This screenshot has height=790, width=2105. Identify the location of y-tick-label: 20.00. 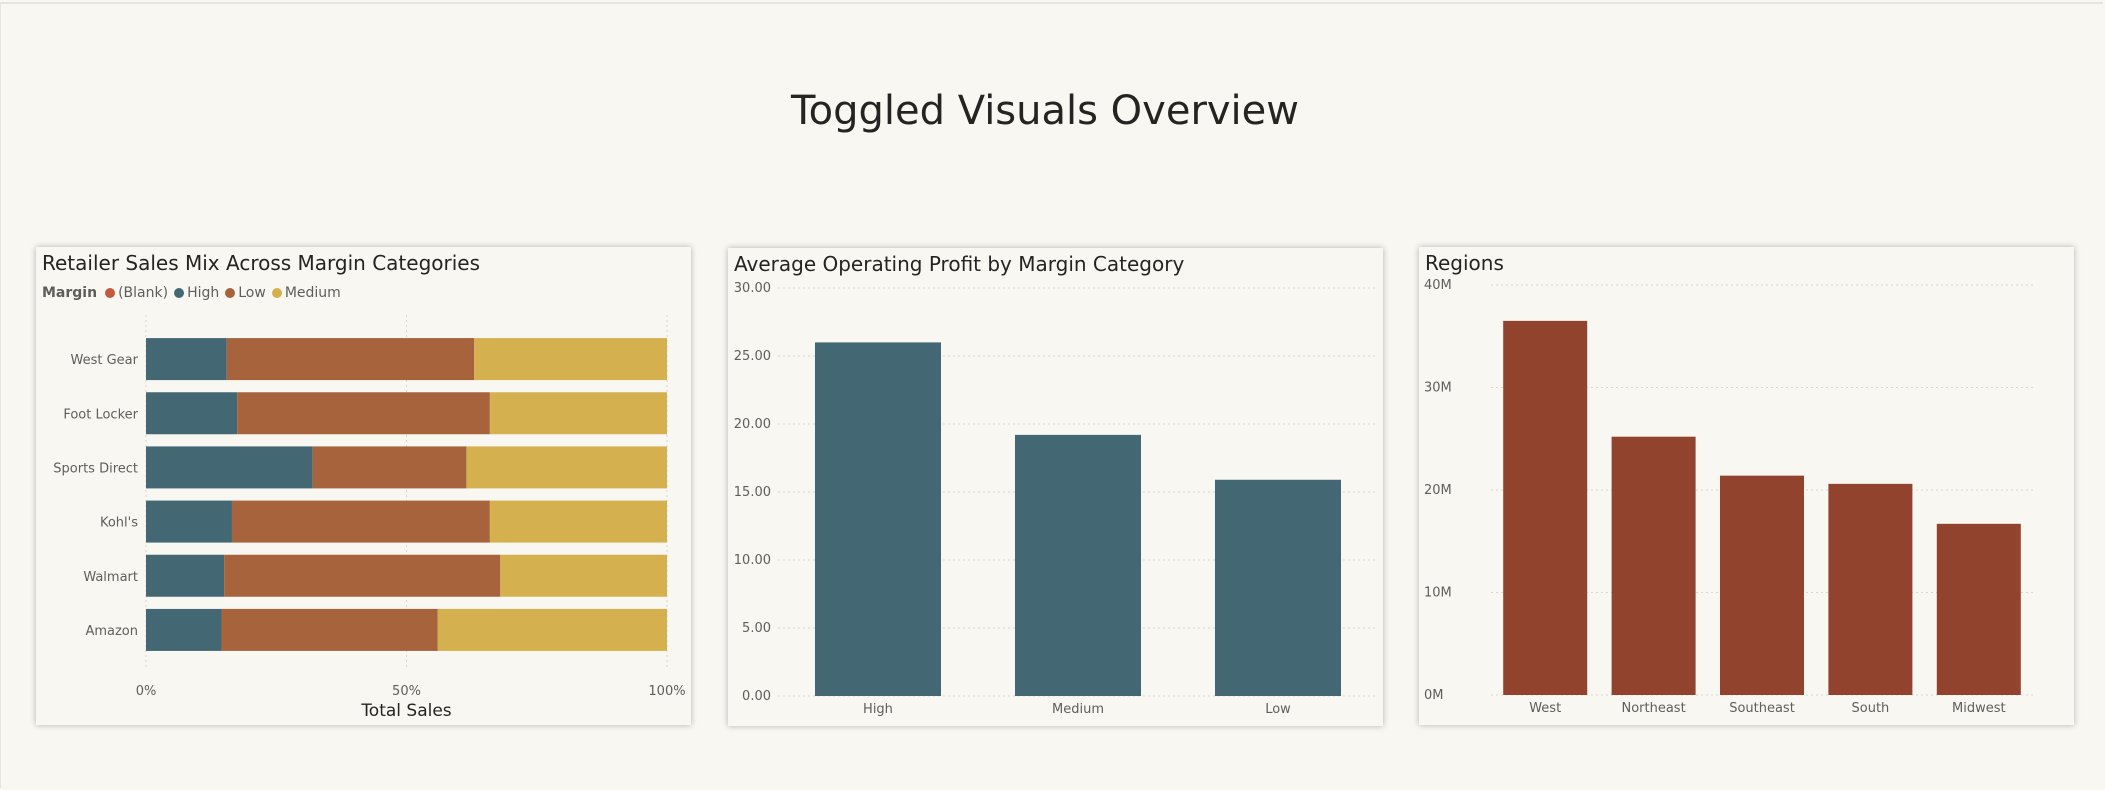
(752, 424).